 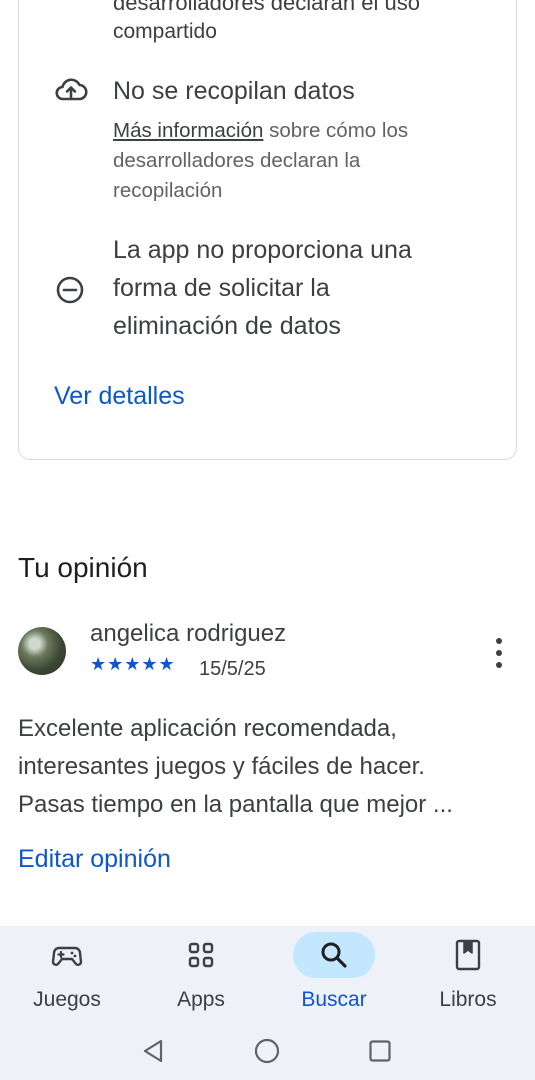 What do you see at coordinates (380, 1051) in the screenshot?
I see `recents-icon` at bounding box center [380, 1051].